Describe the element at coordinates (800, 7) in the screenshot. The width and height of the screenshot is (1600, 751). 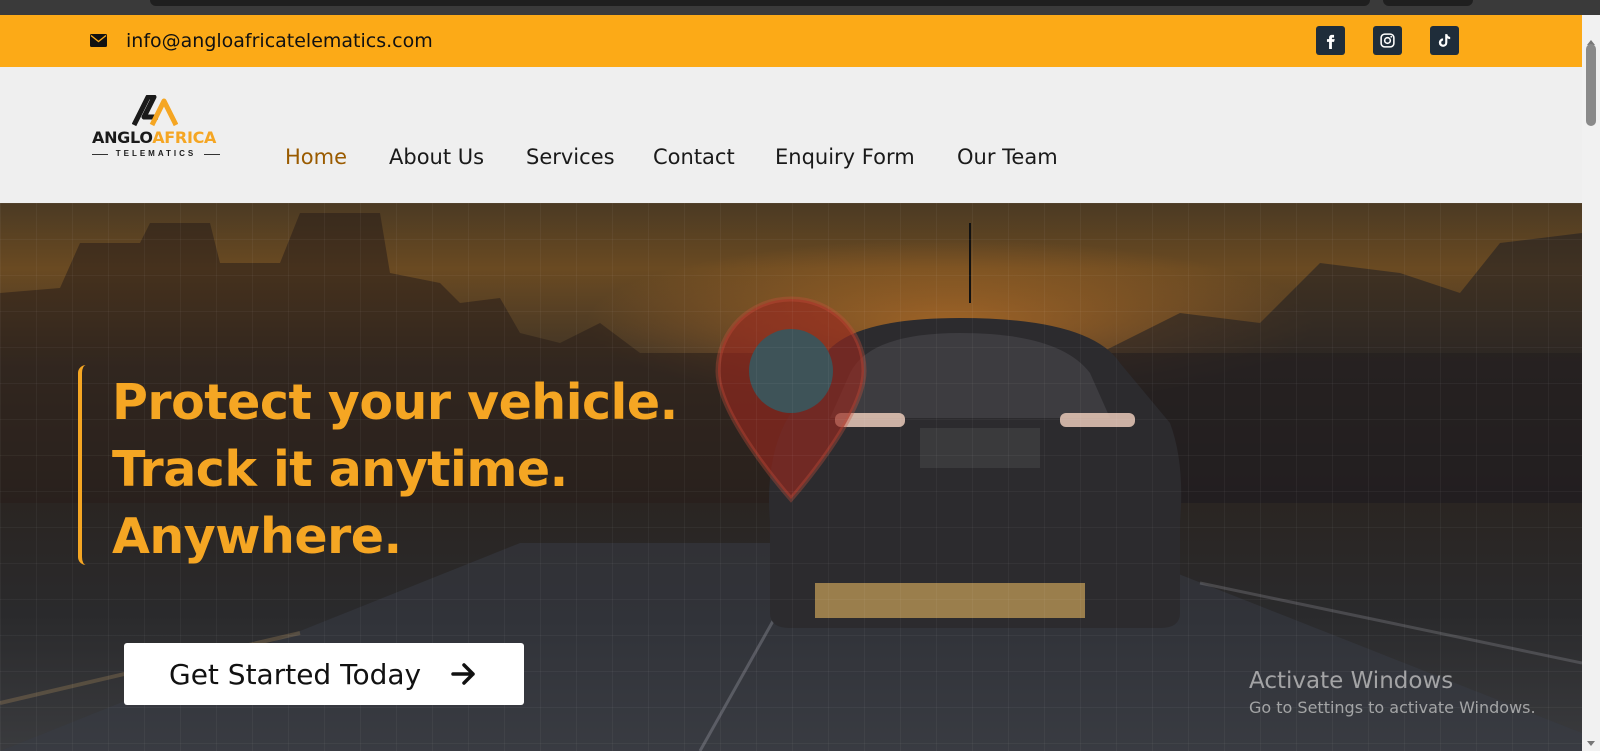
I see `browser-chrome-top` at that location.